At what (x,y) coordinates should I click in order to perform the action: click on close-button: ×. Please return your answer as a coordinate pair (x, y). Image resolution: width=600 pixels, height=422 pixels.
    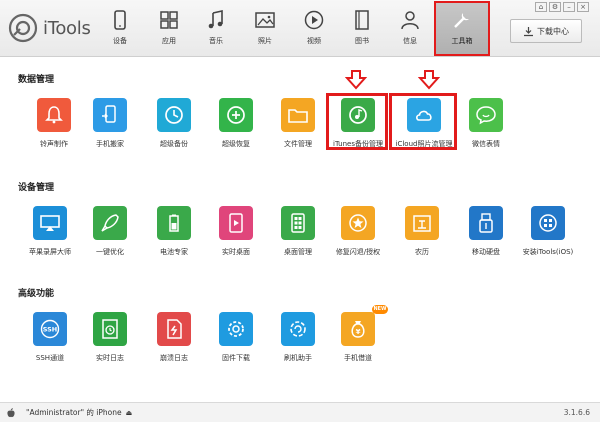
    Looking at the image, I should click on (583, 7).